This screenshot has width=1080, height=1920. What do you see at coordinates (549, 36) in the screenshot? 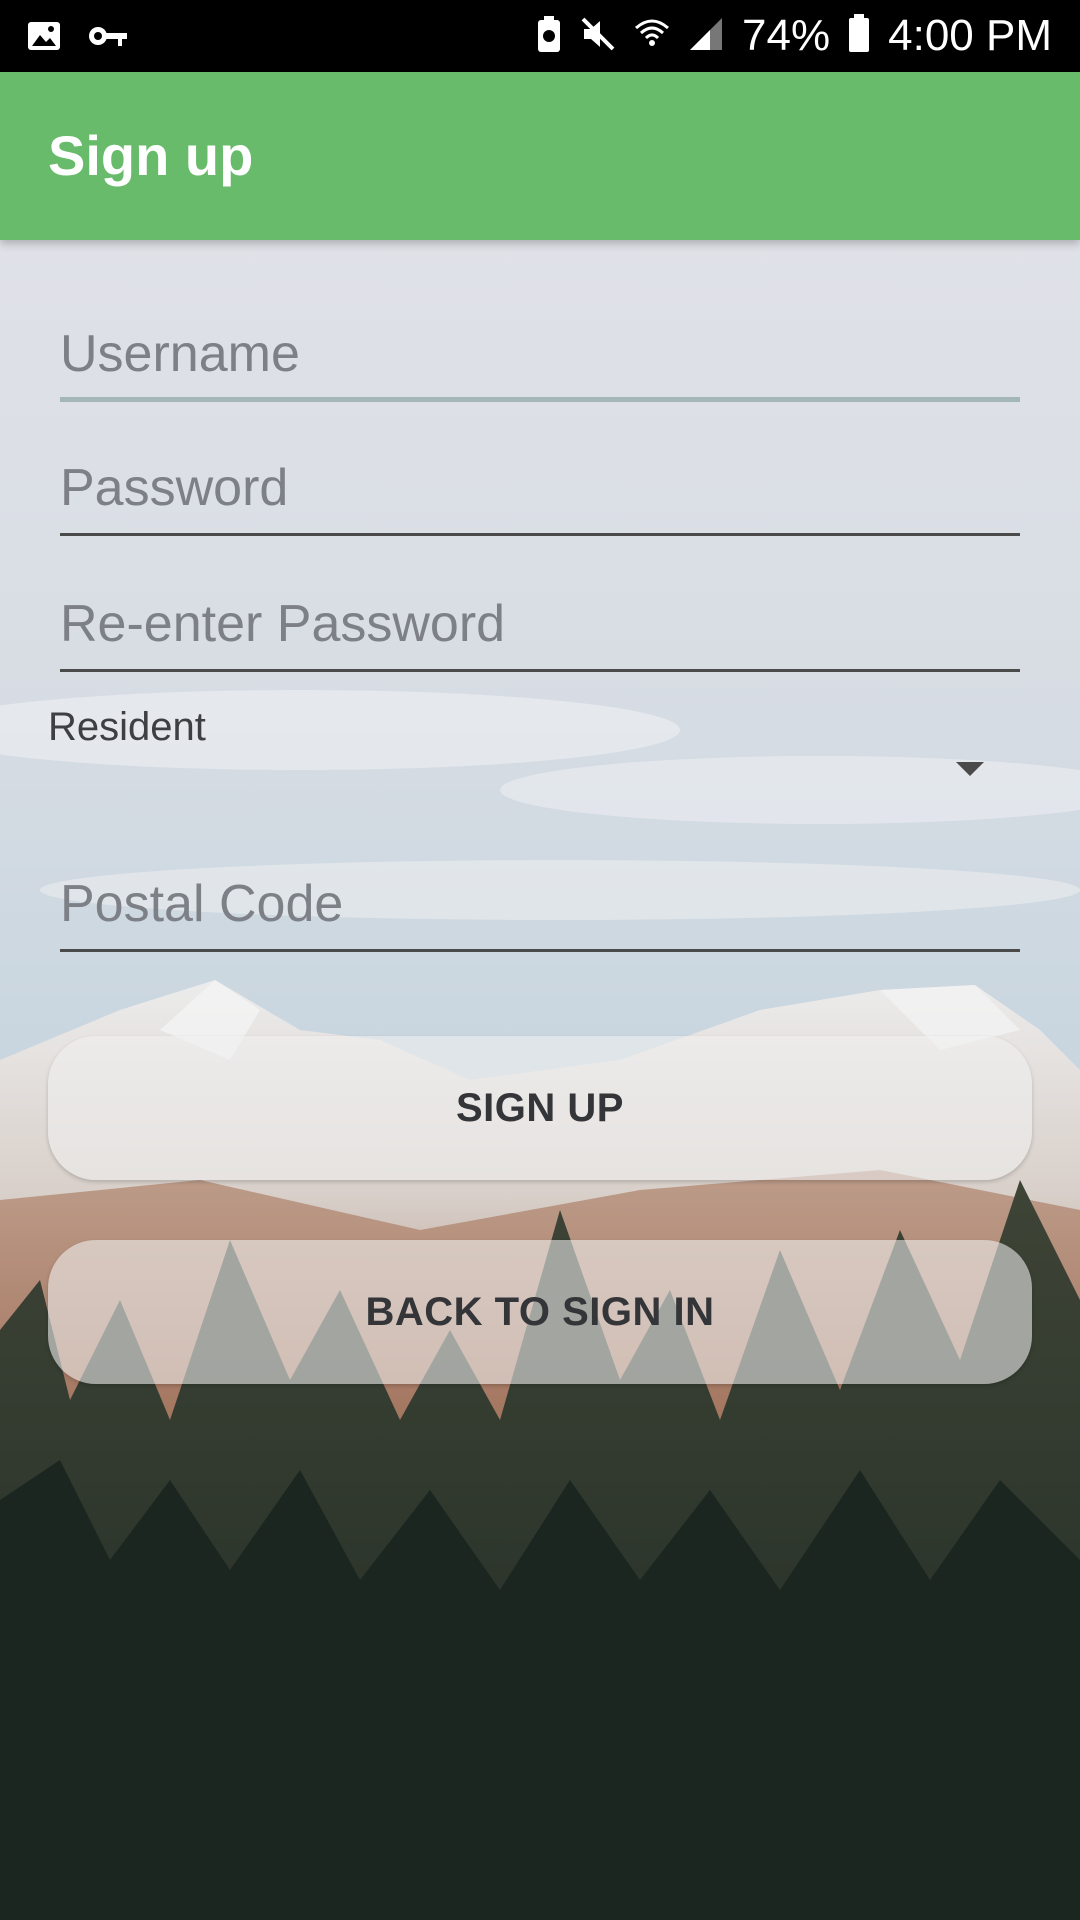
I see `battery-saver-icon` at bounding box center [549, 36].